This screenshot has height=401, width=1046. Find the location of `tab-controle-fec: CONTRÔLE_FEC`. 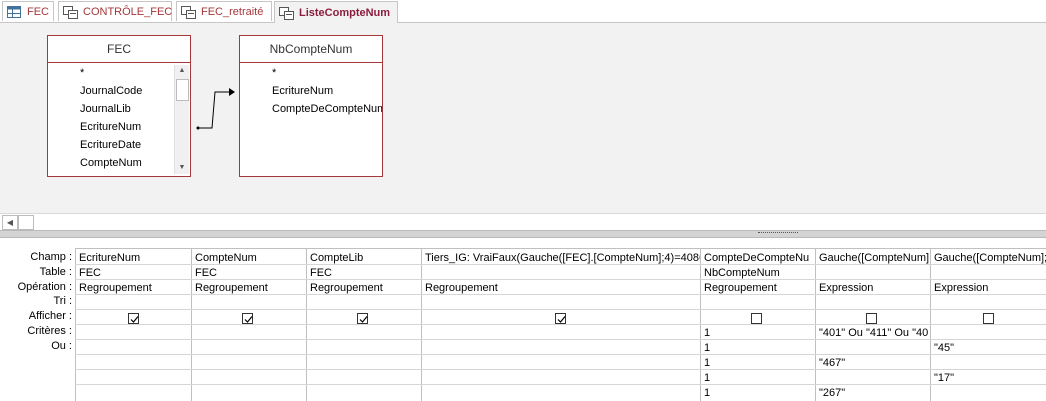

tab-controle-fec: CONTRÔLE_FEC is located at coordinates (115, 11).